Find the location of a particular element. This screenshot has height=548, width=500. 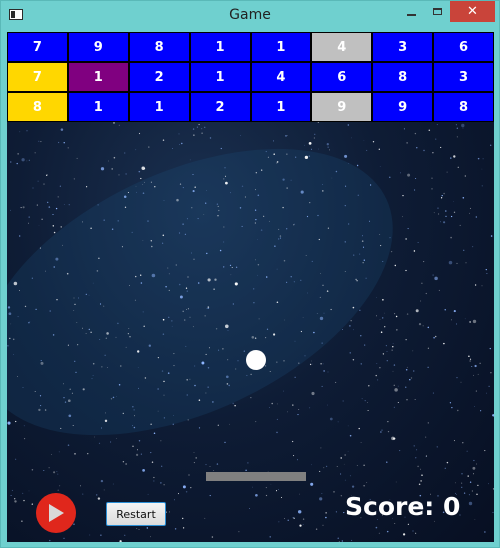

close-icon: ✕ is located at coordinates (472, 11).